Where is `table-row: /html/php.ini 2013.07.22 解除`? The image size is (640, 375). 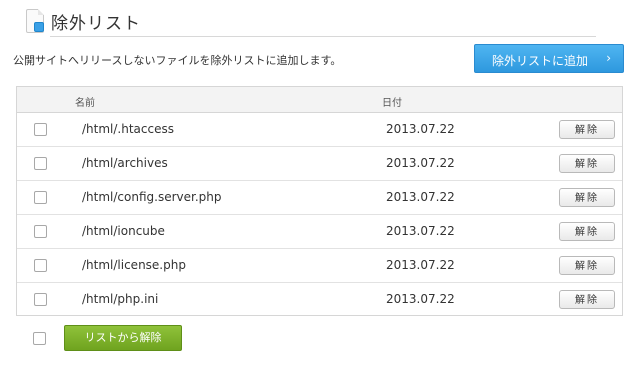 table-row: /html/php.ini 2013.07.22 解除 is located at coordinates (319, 300).